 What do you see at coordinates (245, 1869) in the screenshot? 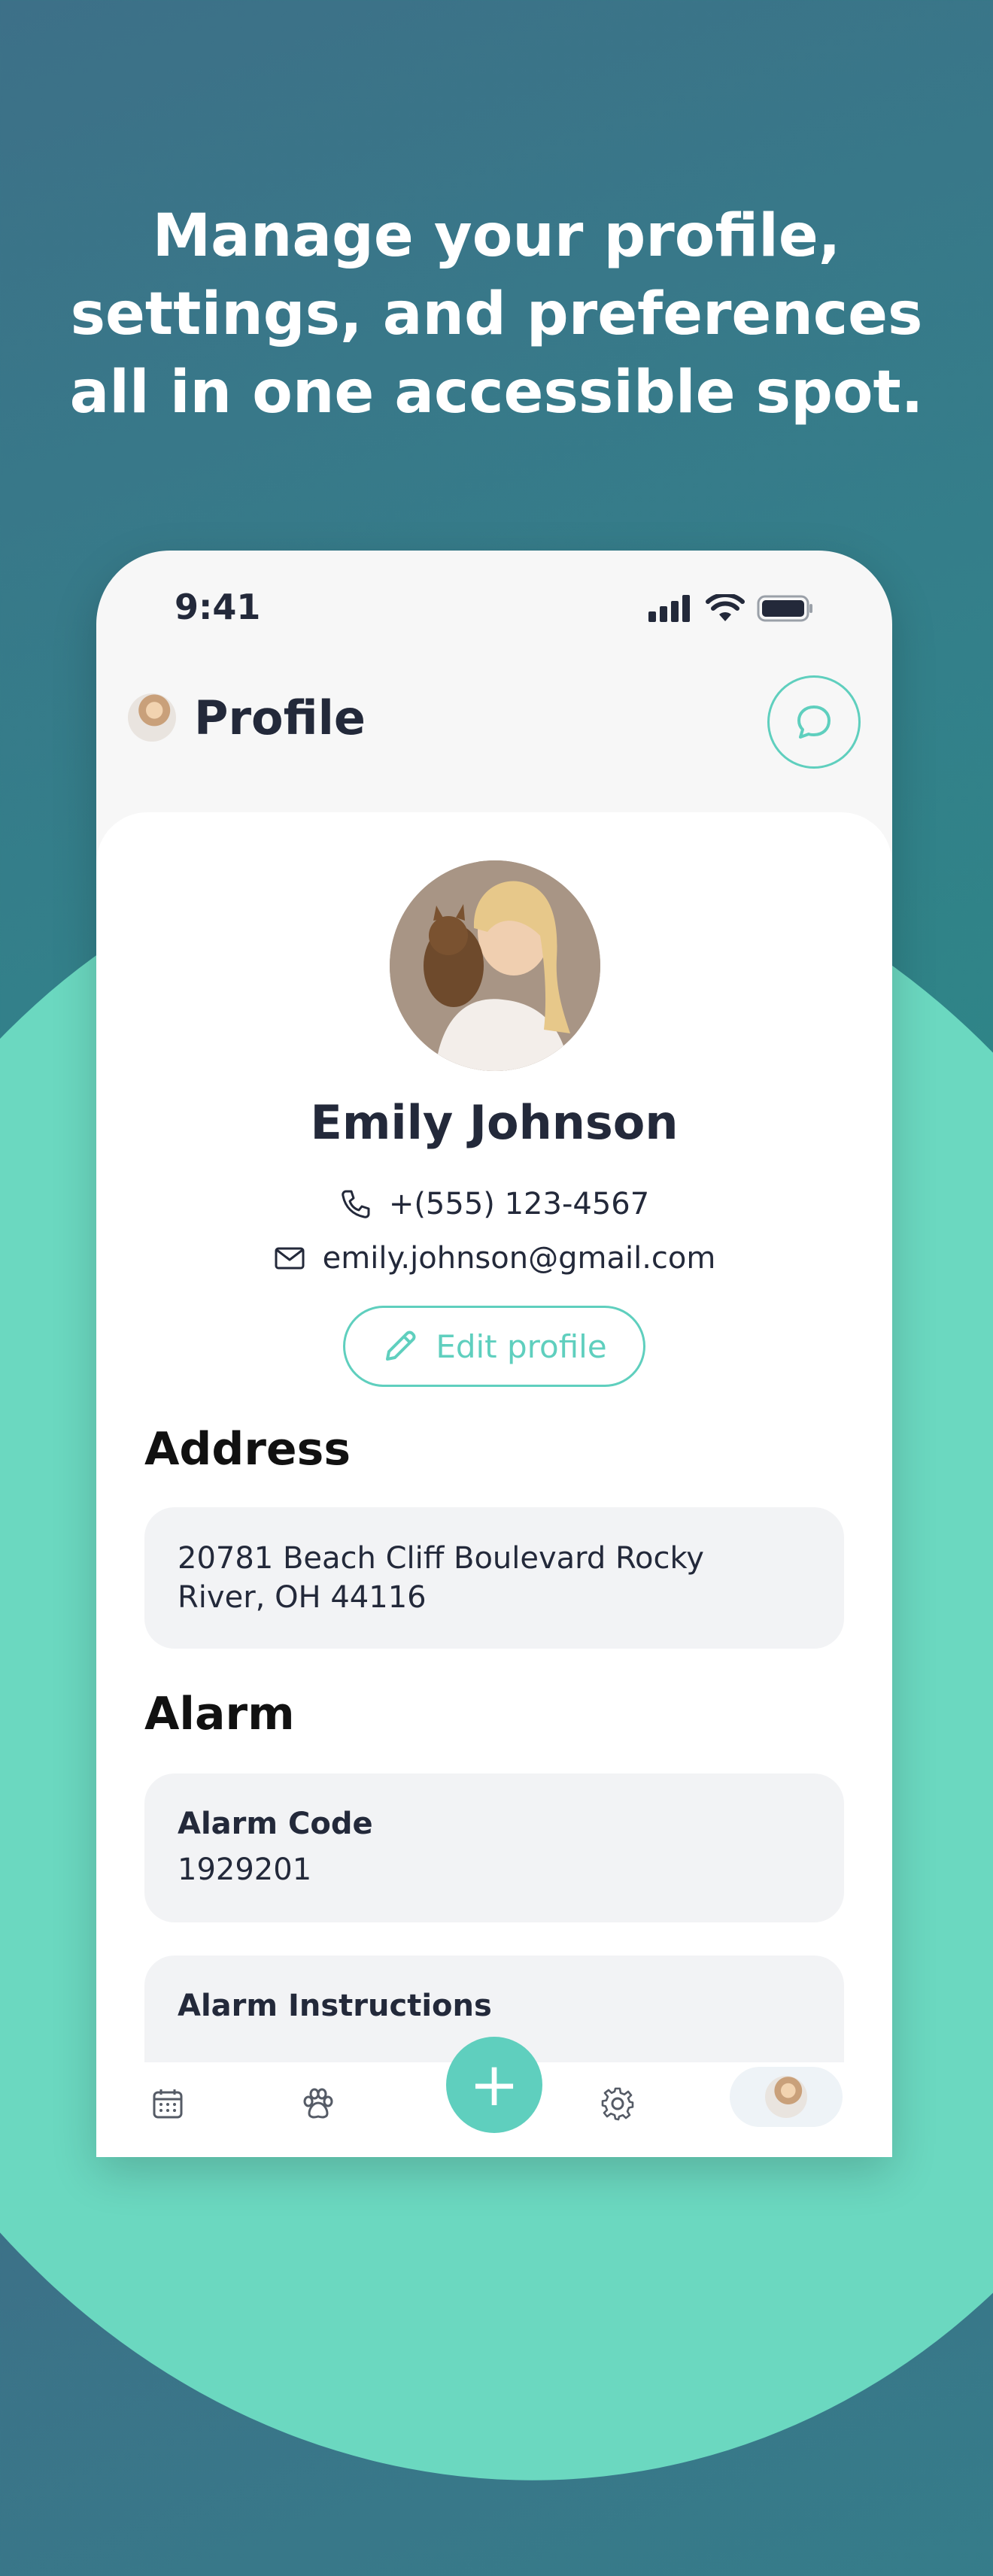
I see `alarm-code-value: 1929201` at bounding box center [245, 1869].